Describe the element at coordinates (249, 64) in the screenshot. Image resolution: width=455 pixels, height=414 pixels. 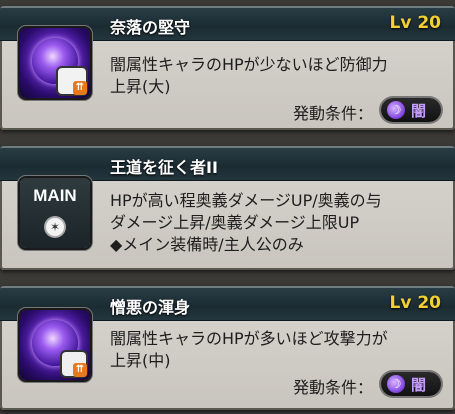
I see `desc-line: 闇属性キャラのHPが少ないほど防御力` at that location.